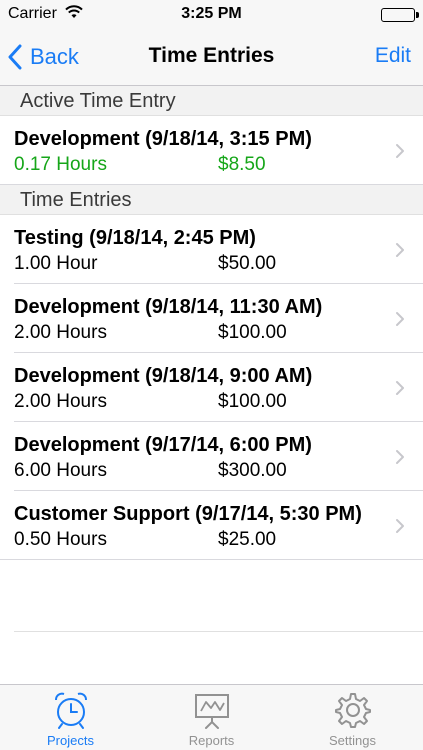  Describe the element at coordinates (353, 712) in the screenshot. I see `gear-icon` at that location.